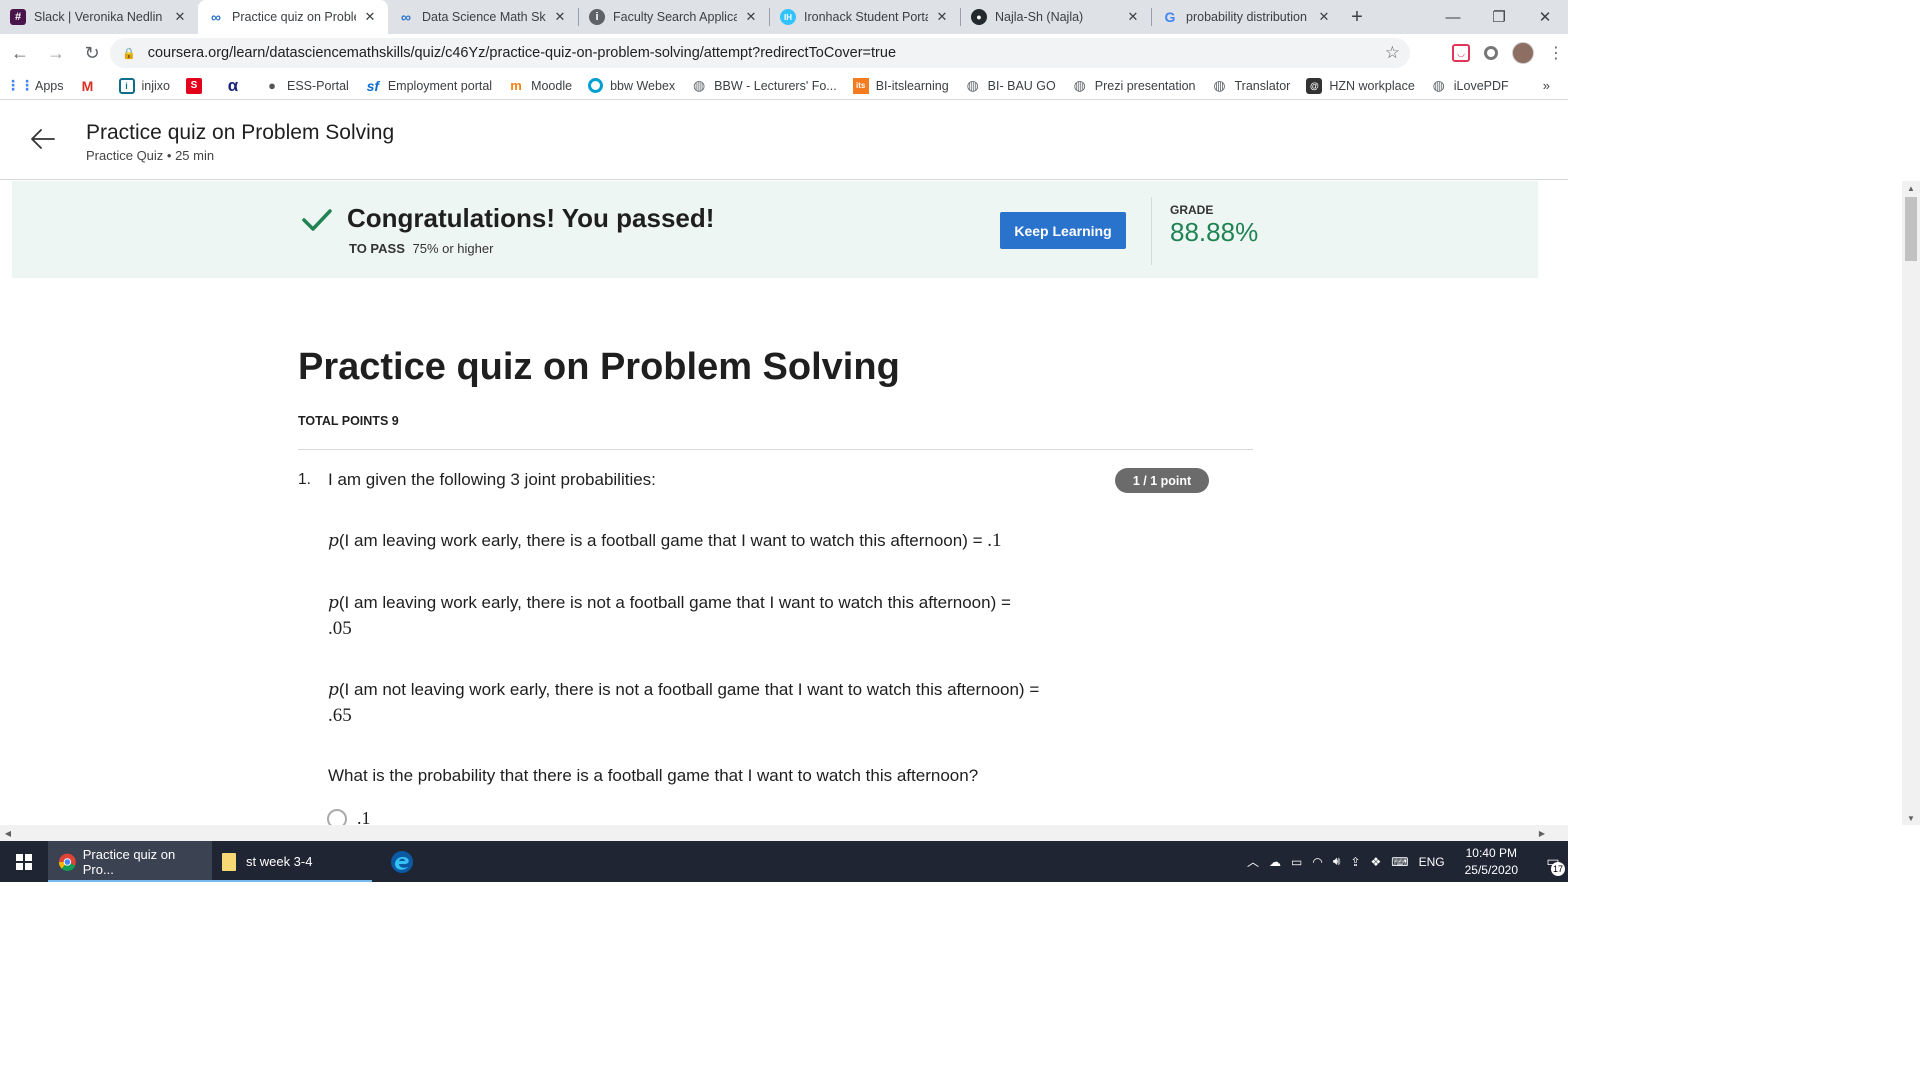 The width and height of the screenshot is (1920, 1080). Describe the element at coordinates (1355, 862) in the screenshot. I see `cloud-upload-icon: ⇪` at that location.